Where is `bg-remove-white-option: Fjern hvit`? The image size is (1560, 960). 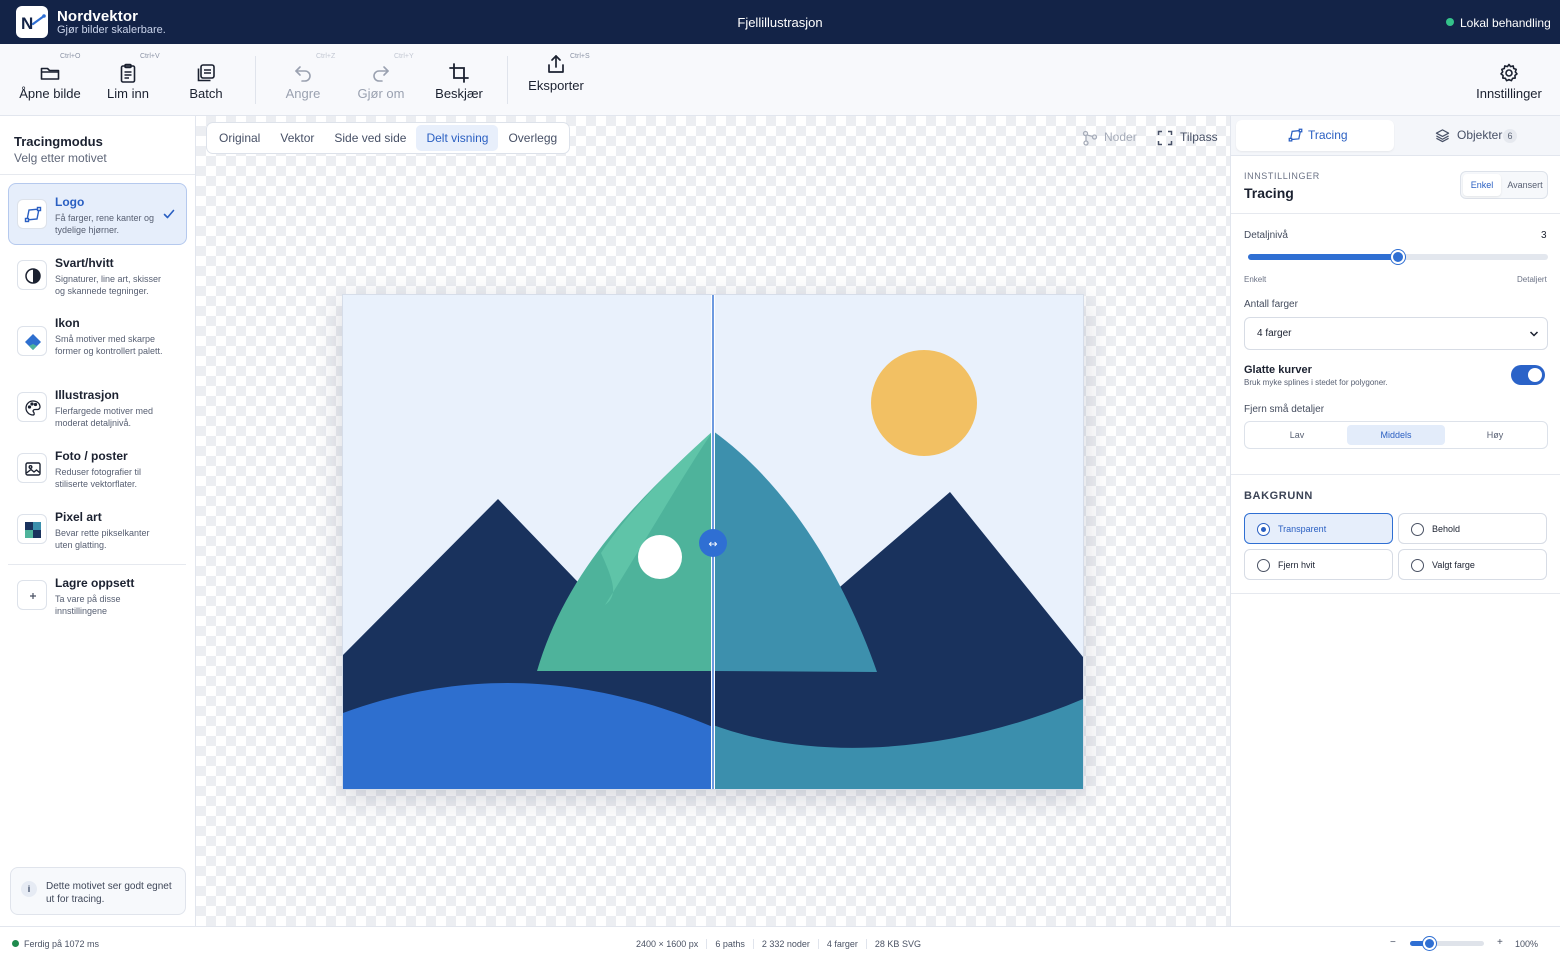
bg-remove-white-option: Fjern hvit is located at coordinates (1318, 564).